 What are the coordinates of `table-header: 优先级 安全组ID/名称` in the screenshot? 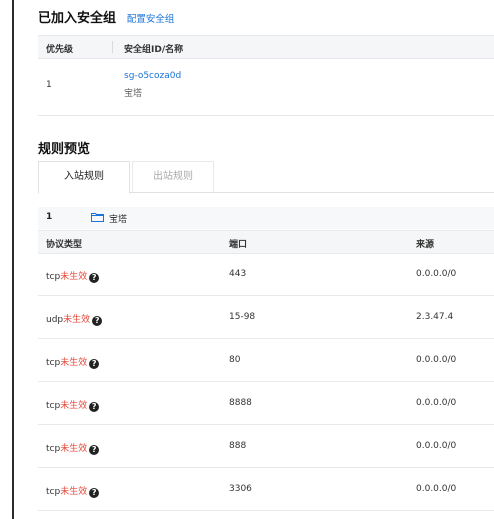 It's located at (266, 47).